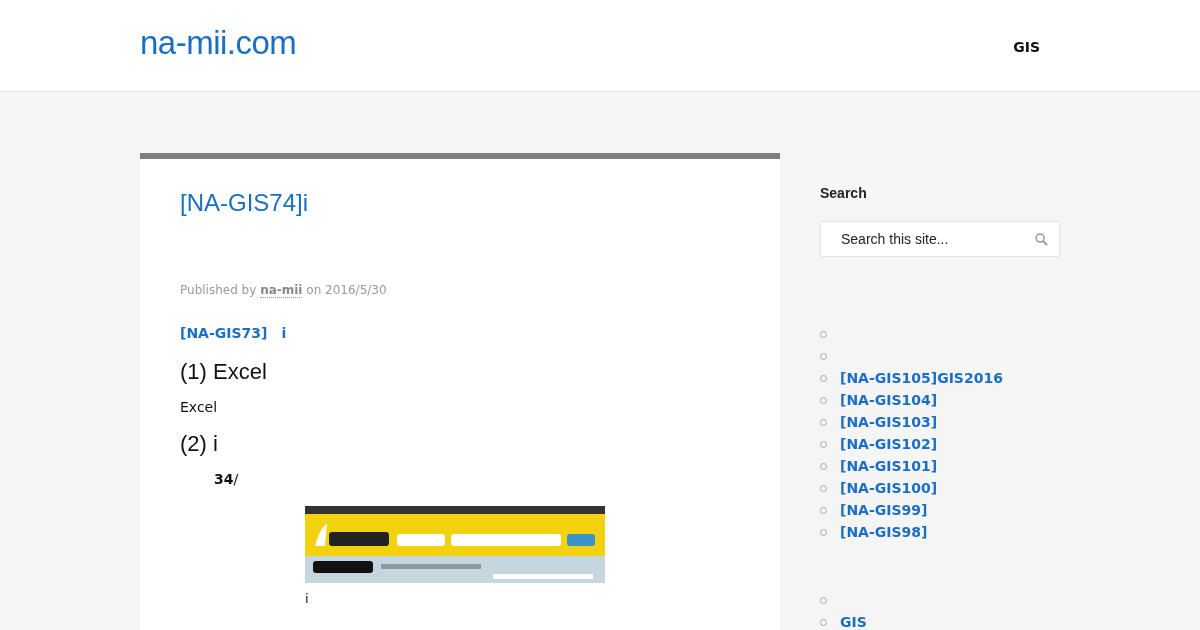  What do you see at coordinates (218, 43) in the screenshot?
I see `site-title: na-mii.com` at bounding box center [218, 43].